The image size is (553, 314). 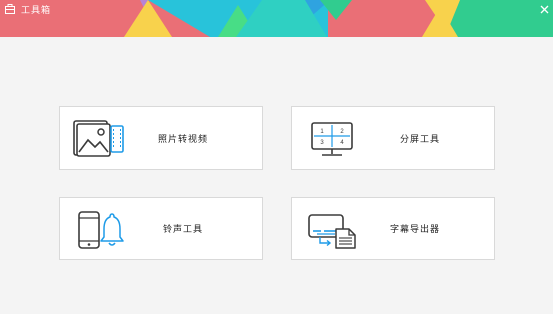 What do you see at coordinates (420, 140) in the screenshot?
I see `split-screen-label: 分屏工具` at bounding box center [420, 140].